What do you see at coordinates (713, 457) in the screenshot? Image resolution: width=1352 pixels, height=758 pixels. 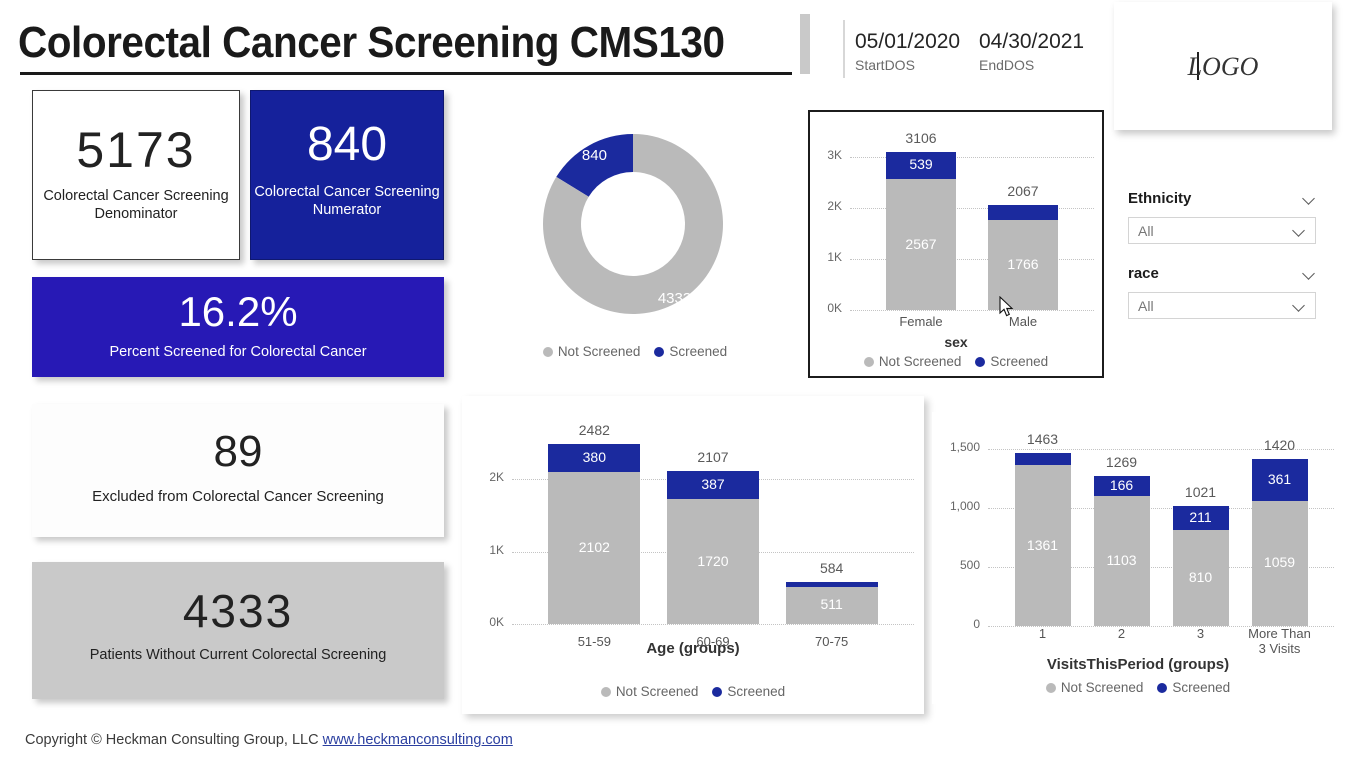 I see `bar-total-label: 2107` at bounding box center [713, 457].